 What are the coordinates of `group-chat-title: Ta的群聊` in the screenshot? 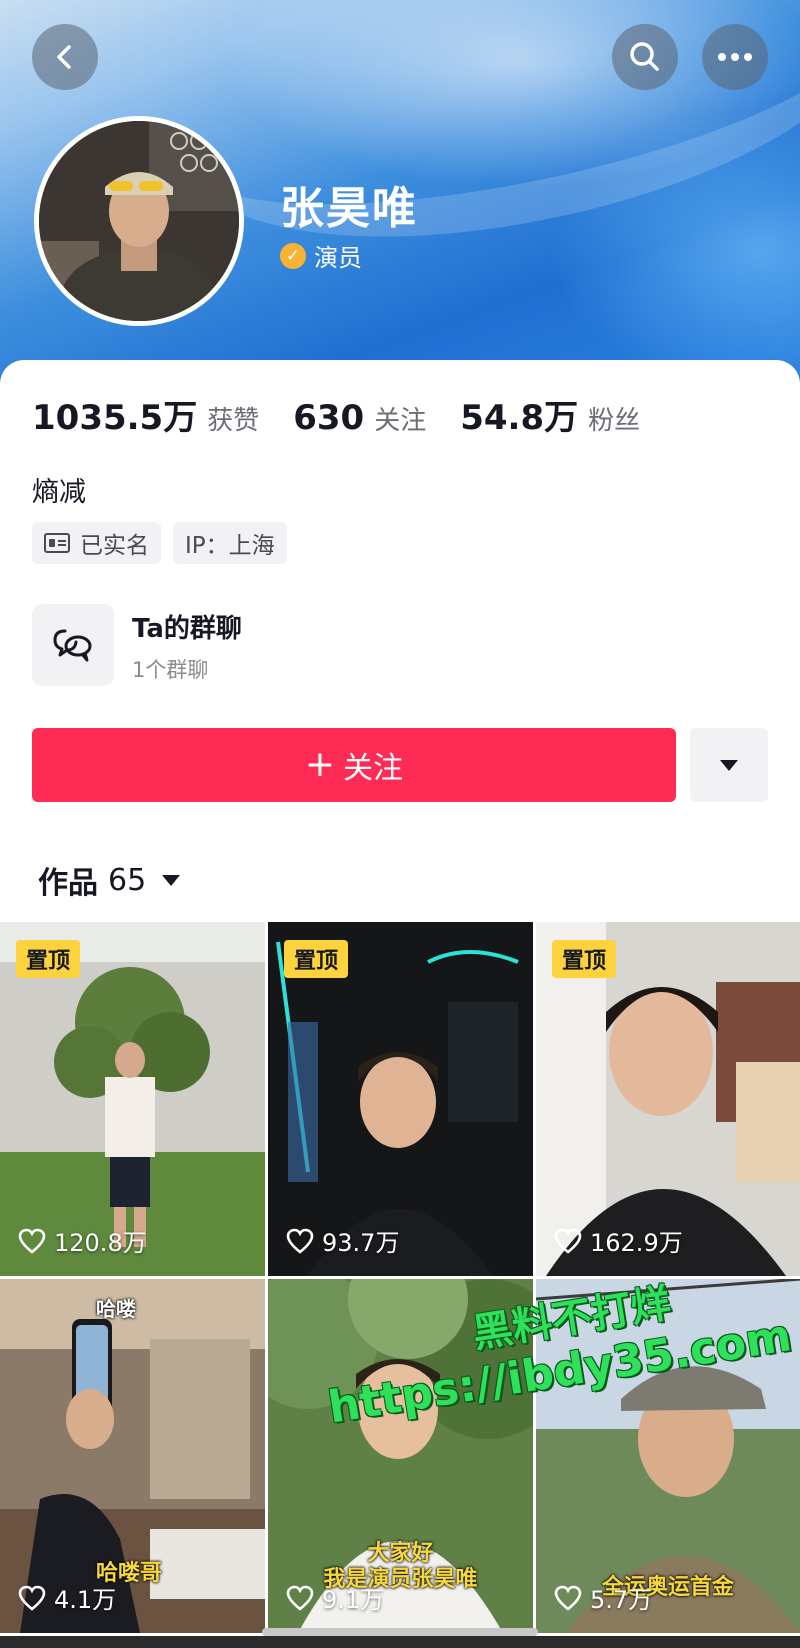 It's located at (187, 626).